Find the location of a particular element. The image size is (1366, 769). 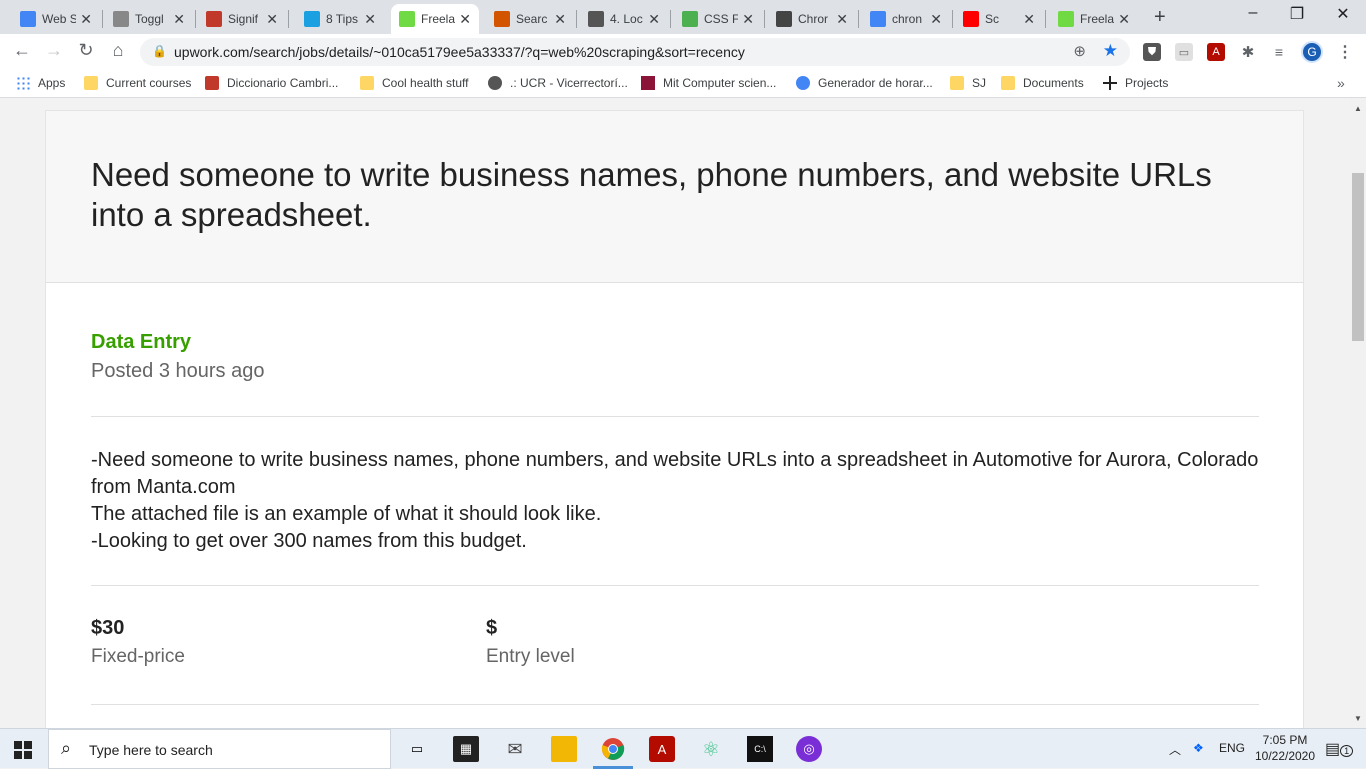

extension-cast-icon: ▭ is located at coordinates (1184, 52).